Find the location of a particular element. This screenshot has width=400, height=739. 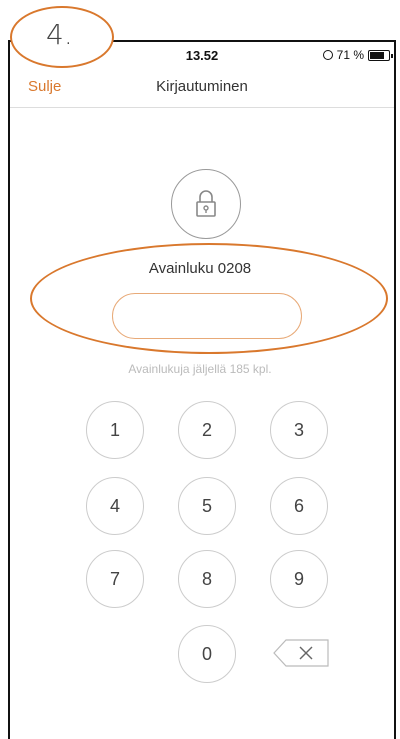

remaining-keys-text: Avainlukuja jäljellä 185 kpl. is located at coordinates (200, 369).